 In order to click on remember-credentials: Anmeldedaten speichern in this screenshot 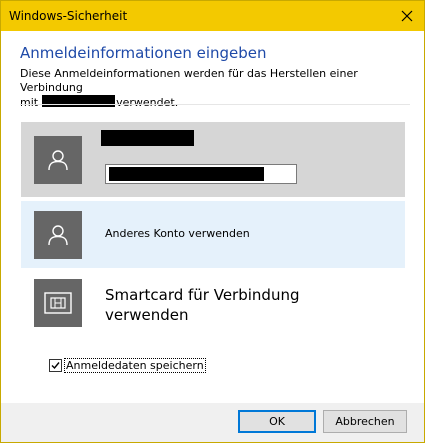, I will do `click(127, 365)`.